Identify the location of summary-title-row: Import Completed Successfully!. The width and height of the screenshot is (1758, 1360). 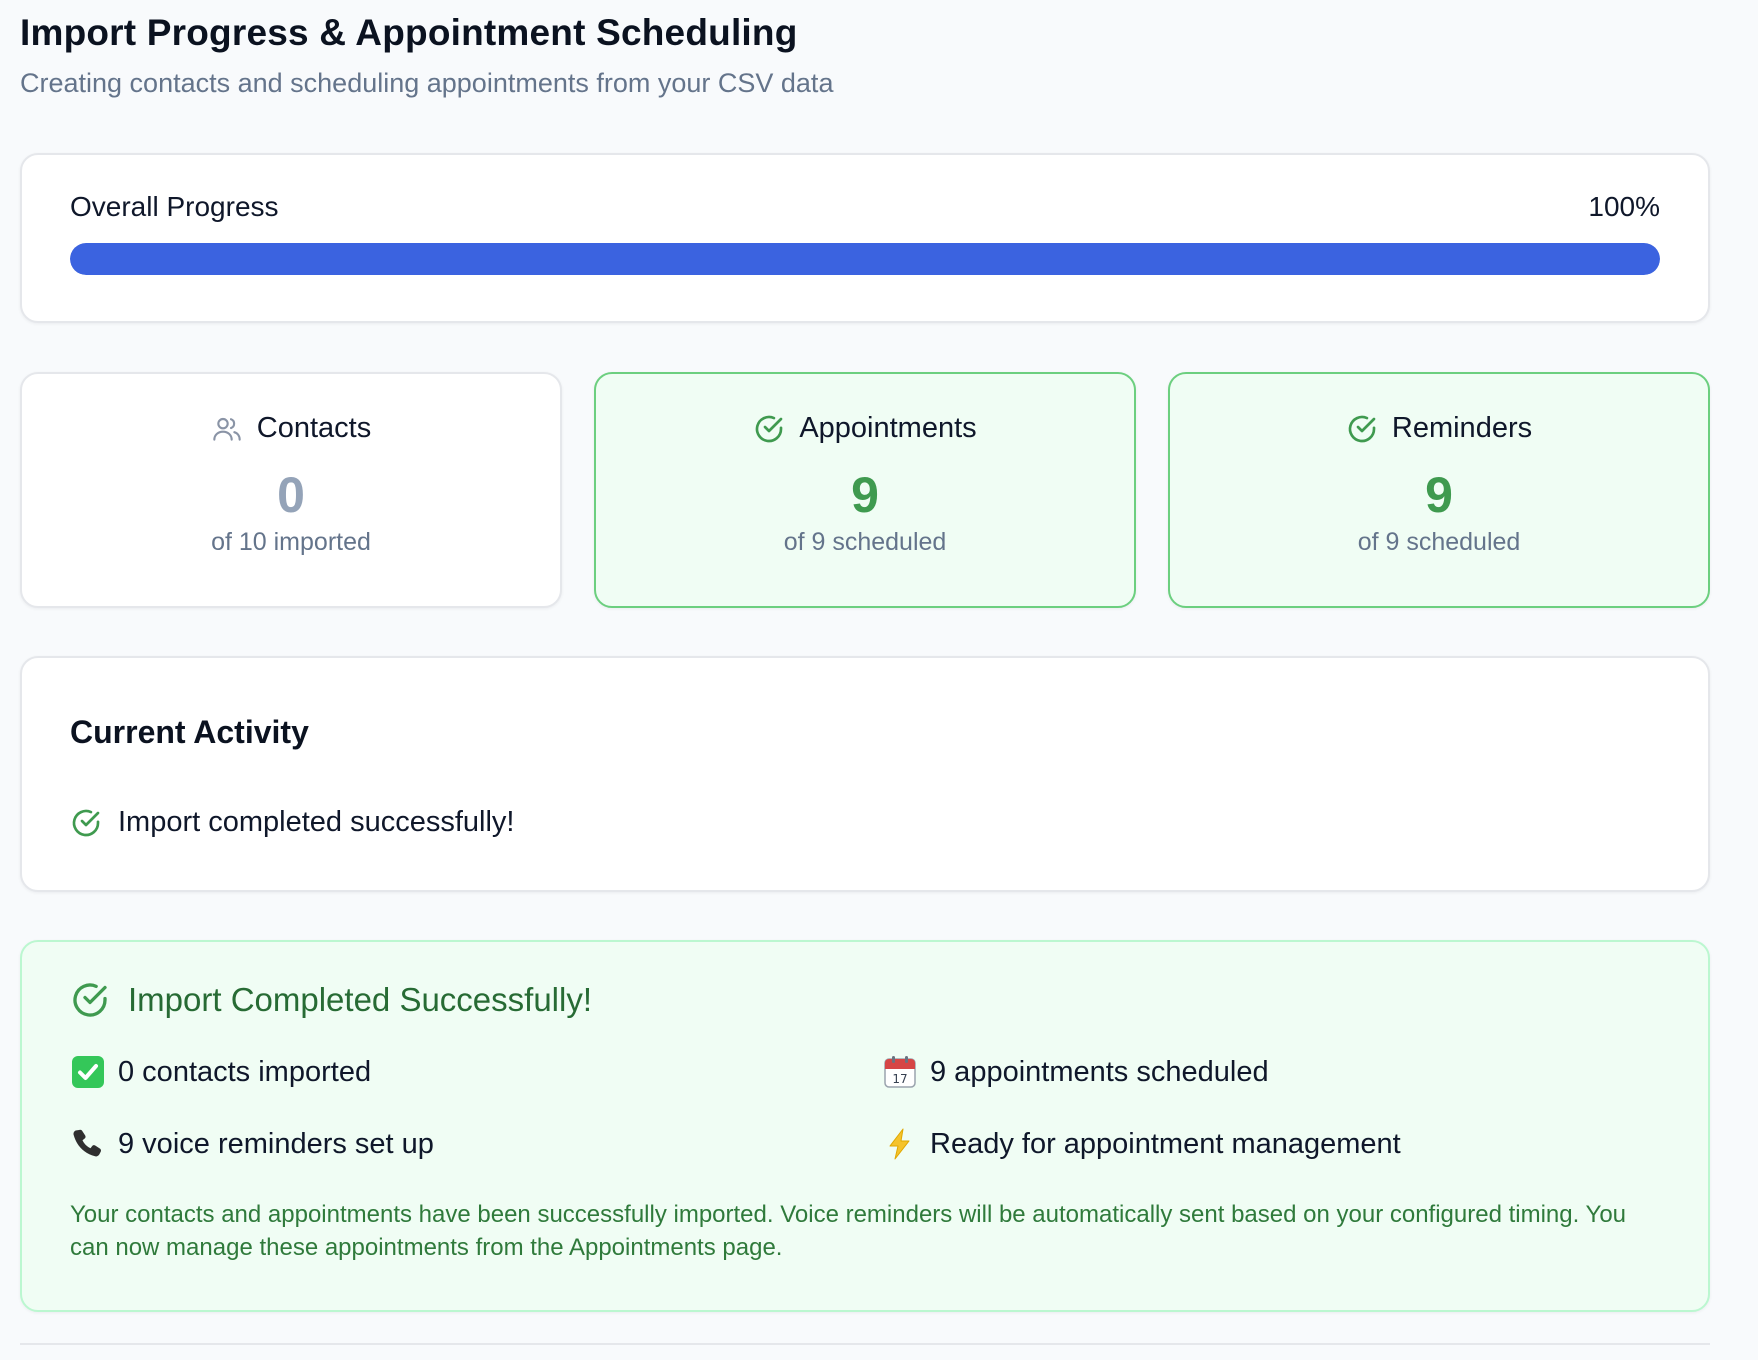
(331, 1000).